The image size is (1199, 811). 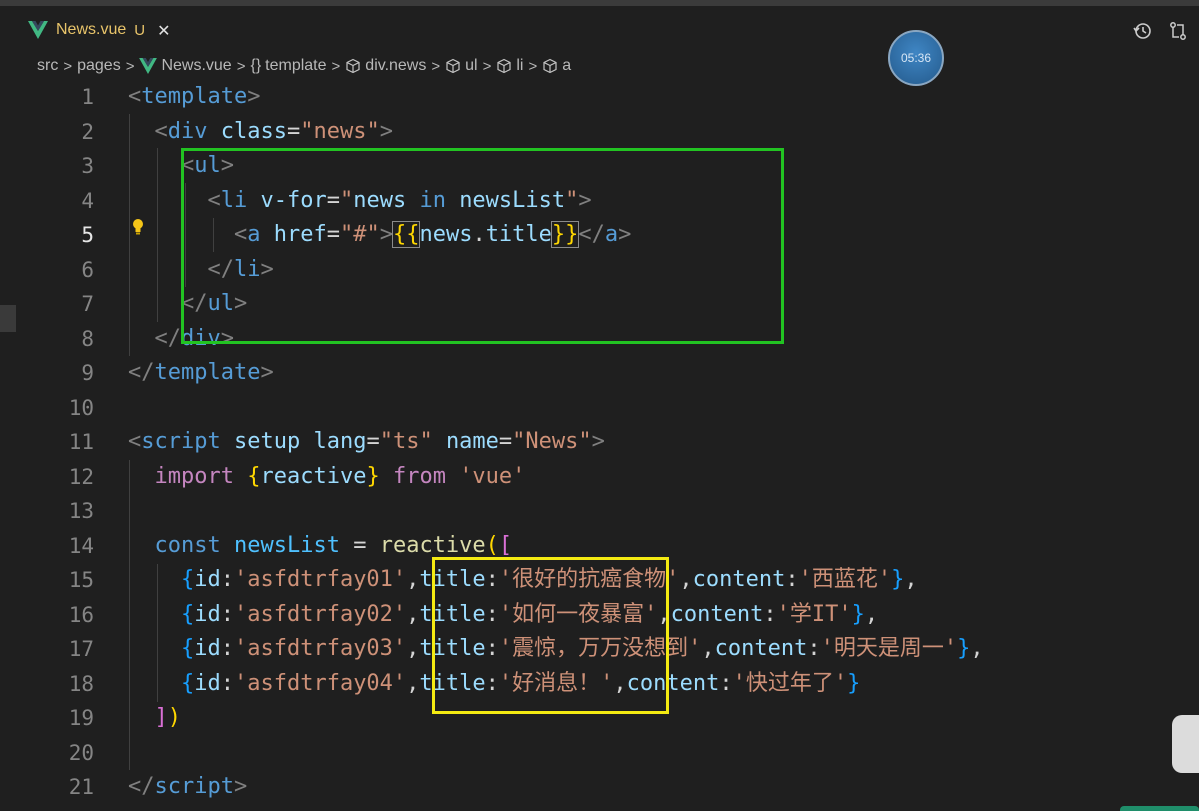 What do you see at coordinates (81, 442) in the screenshot?
I see `line-number: 11` at bounding box center [81, 442].